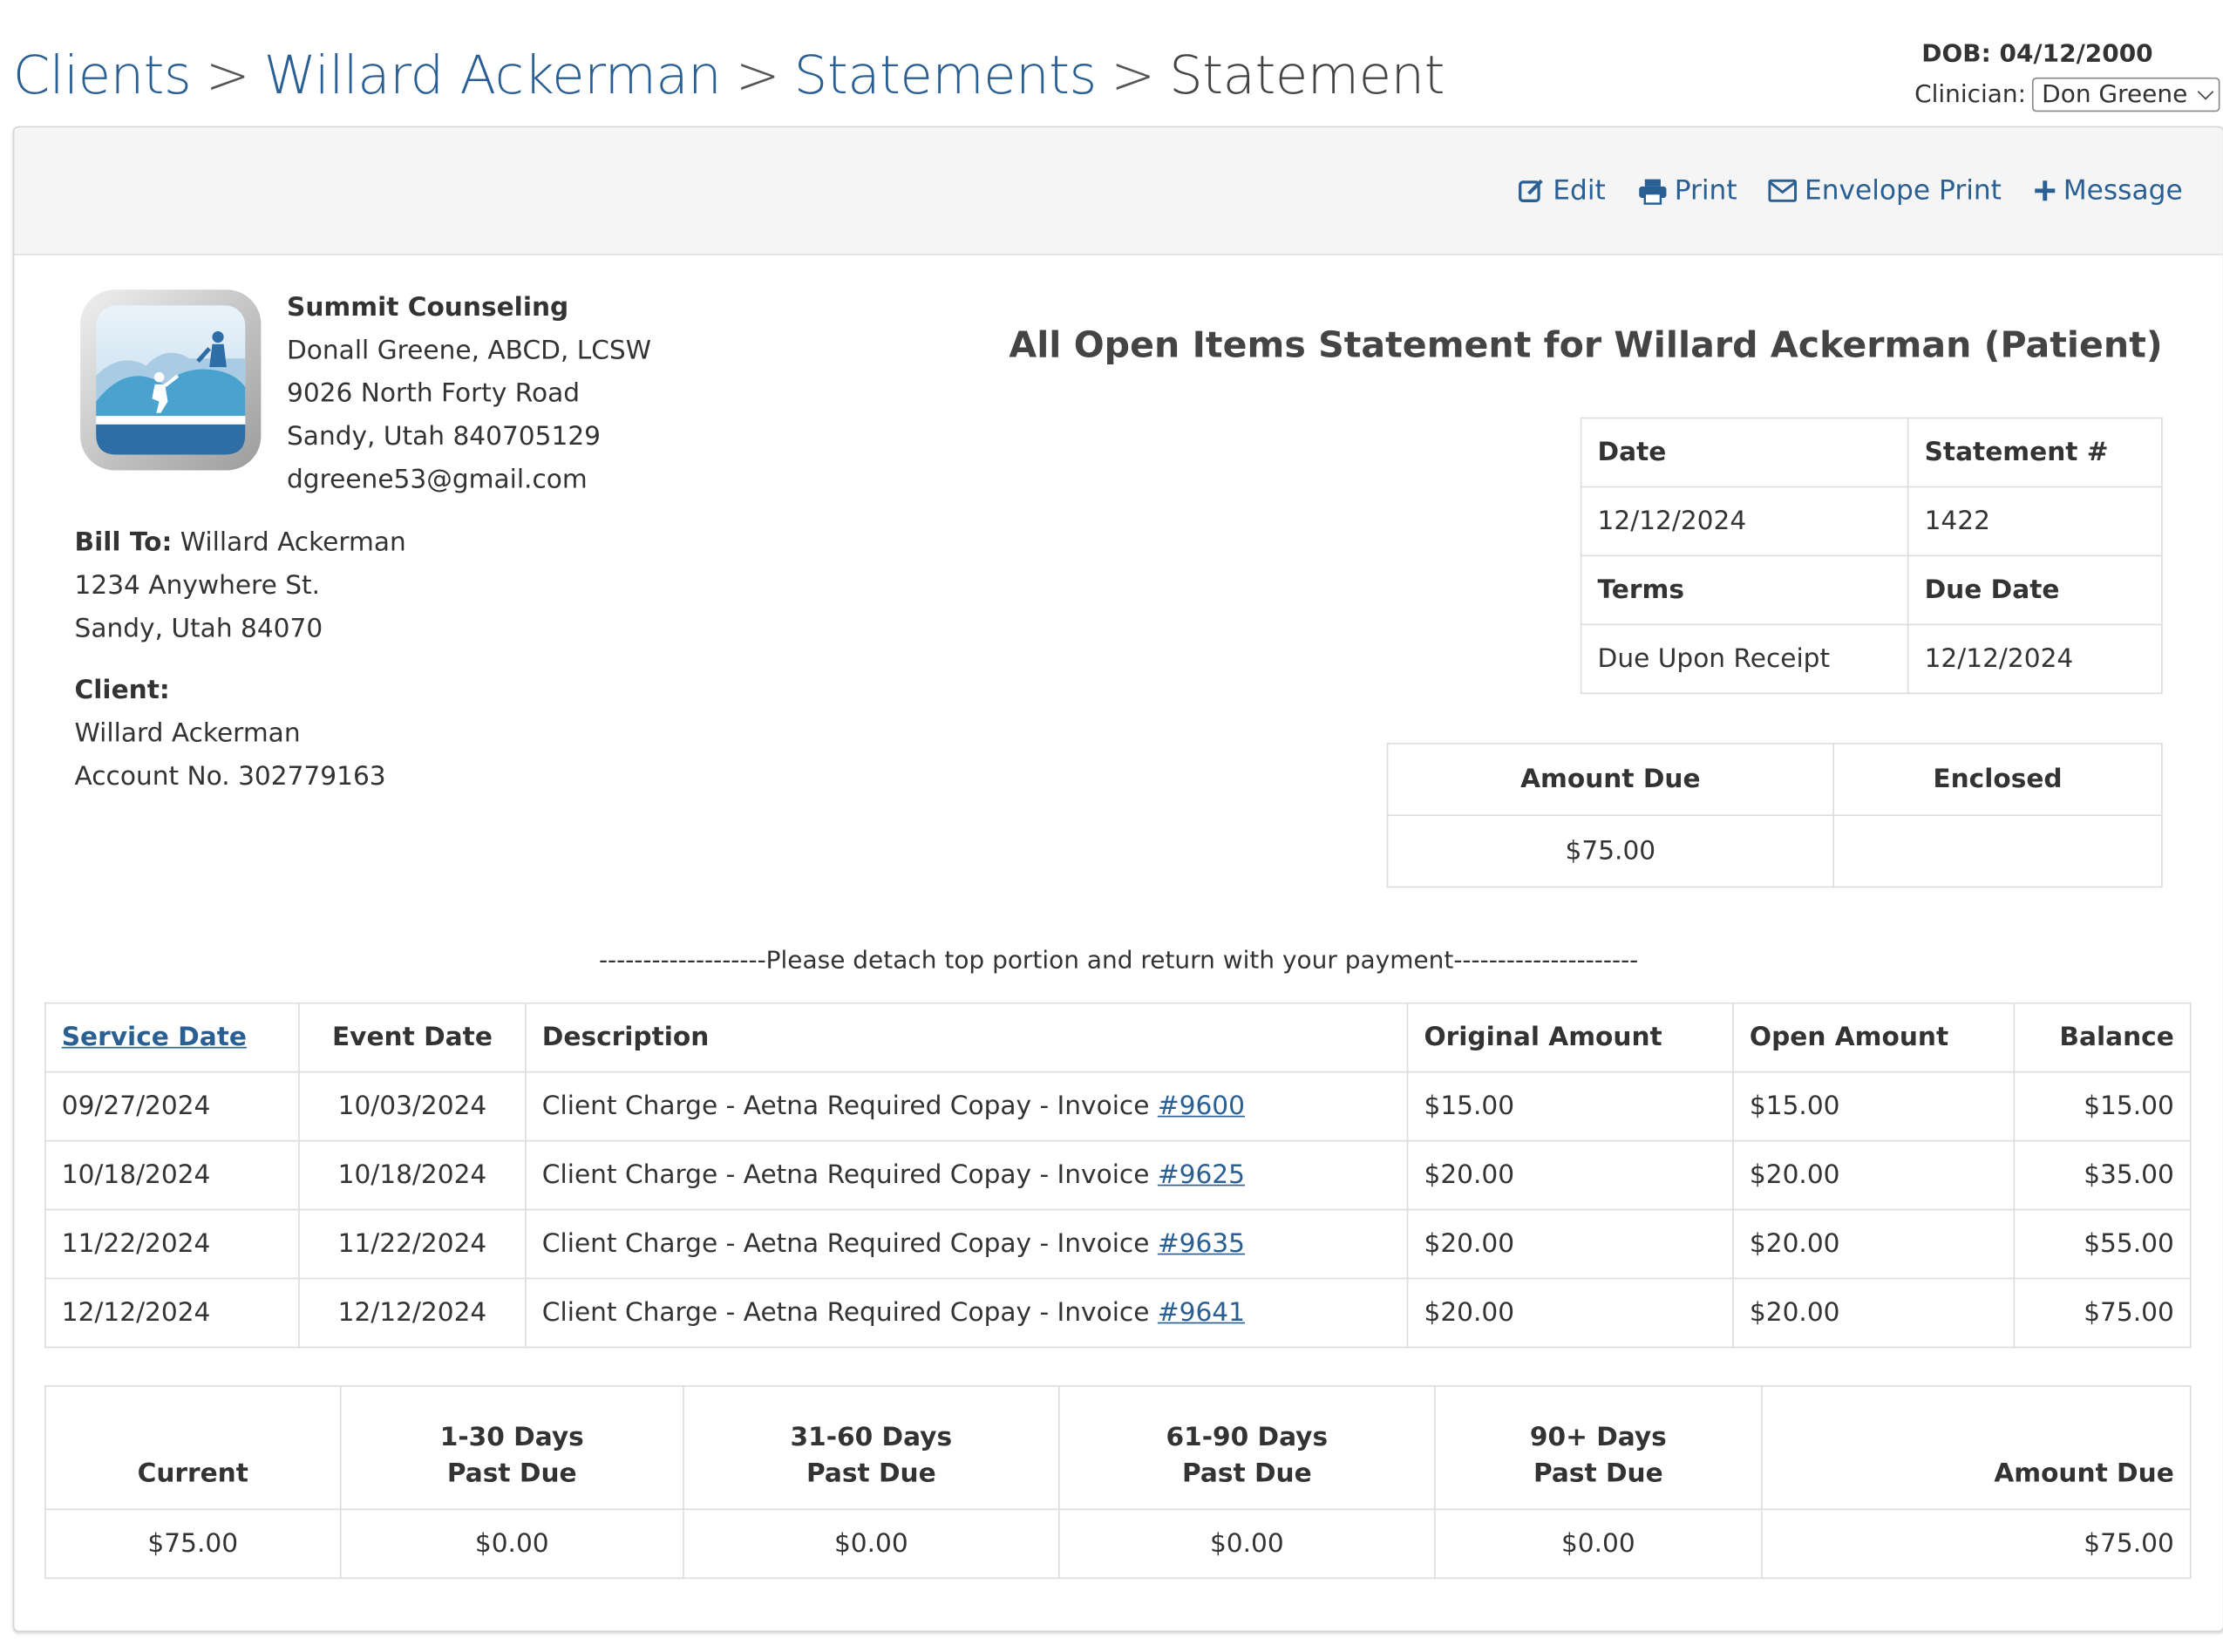  What do you see at coordinates (1201, 1244) in the screenshot?
I see `invoice-link: #9635` at bounding box center [1201, 1244].